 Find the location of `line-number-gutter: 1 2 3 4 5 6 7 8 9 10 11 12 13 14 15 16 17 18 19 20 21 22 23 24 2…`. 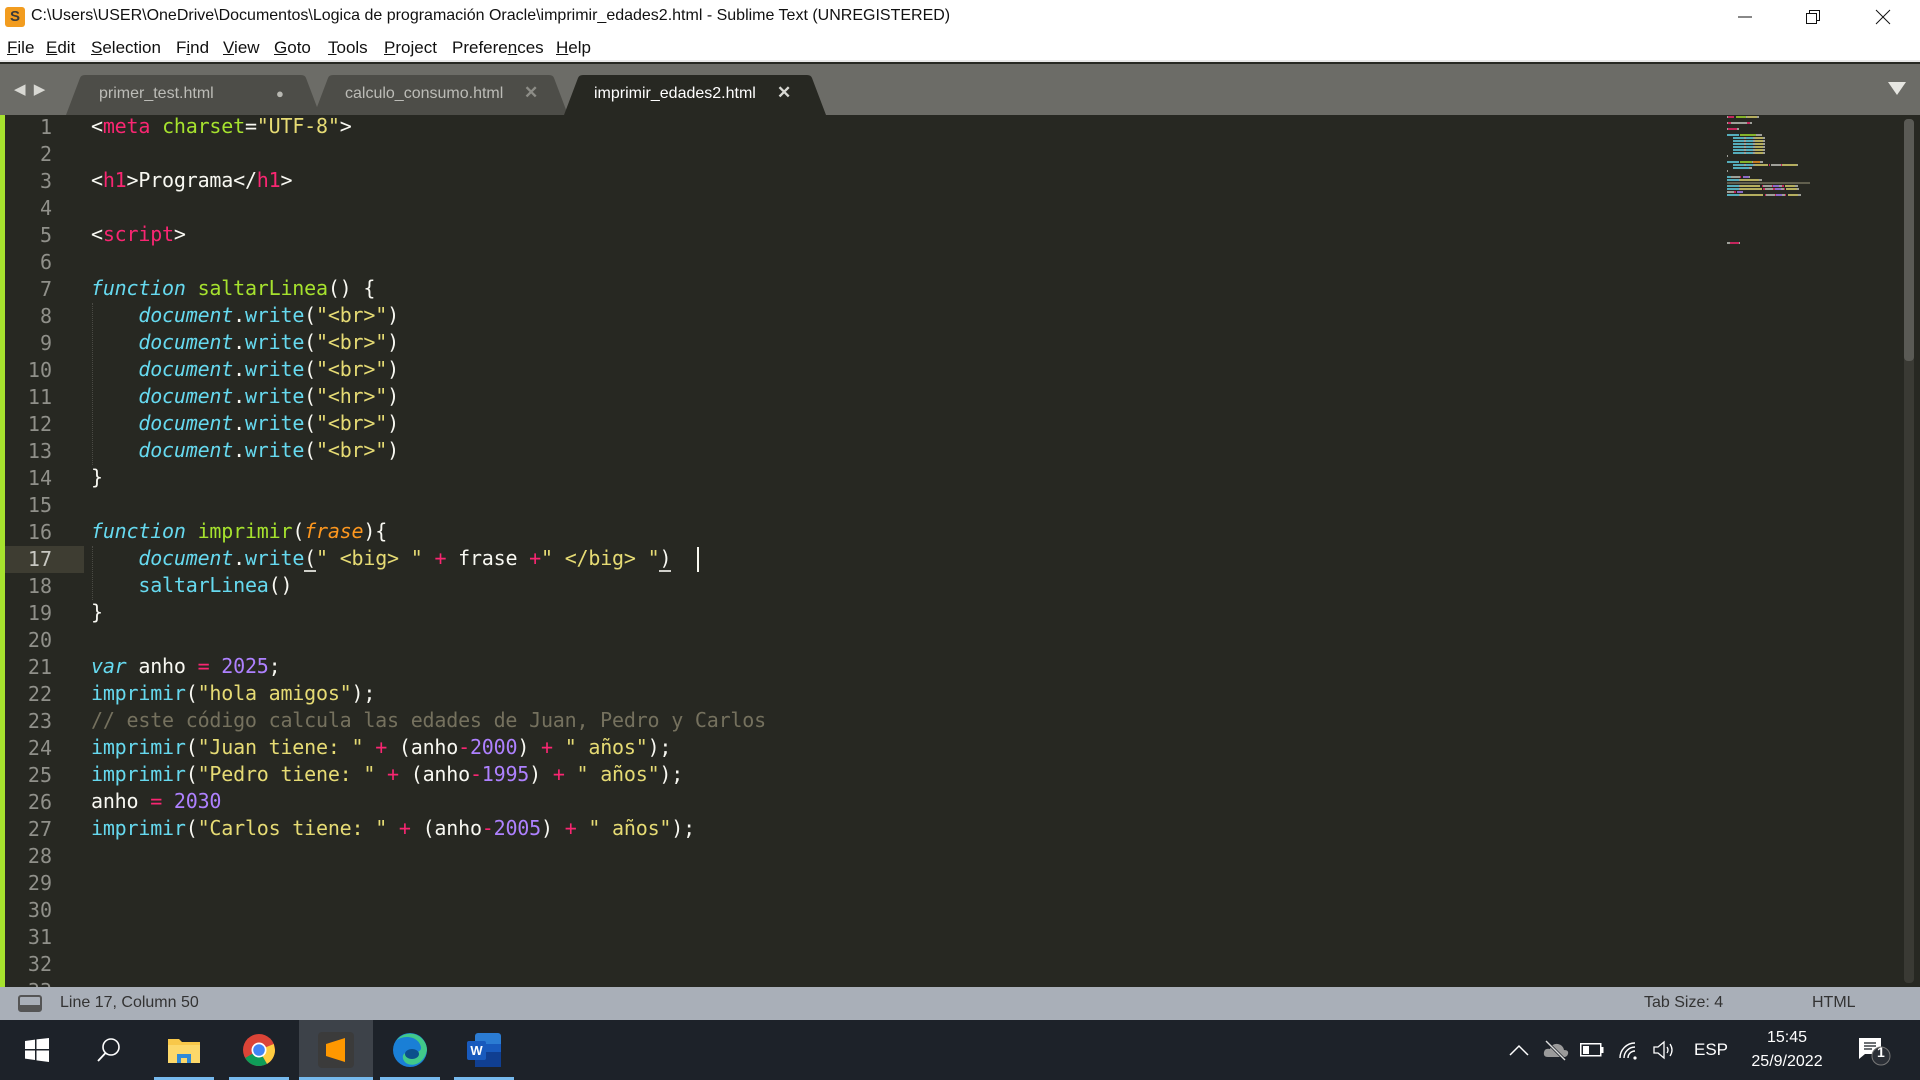

line-number-gutter: 1 2 3 4 5 6 7 8 9 10 11 12 13 14 15 16 17 18 19 20 21 22 23 24 2… is located at coordinates (42, 551).